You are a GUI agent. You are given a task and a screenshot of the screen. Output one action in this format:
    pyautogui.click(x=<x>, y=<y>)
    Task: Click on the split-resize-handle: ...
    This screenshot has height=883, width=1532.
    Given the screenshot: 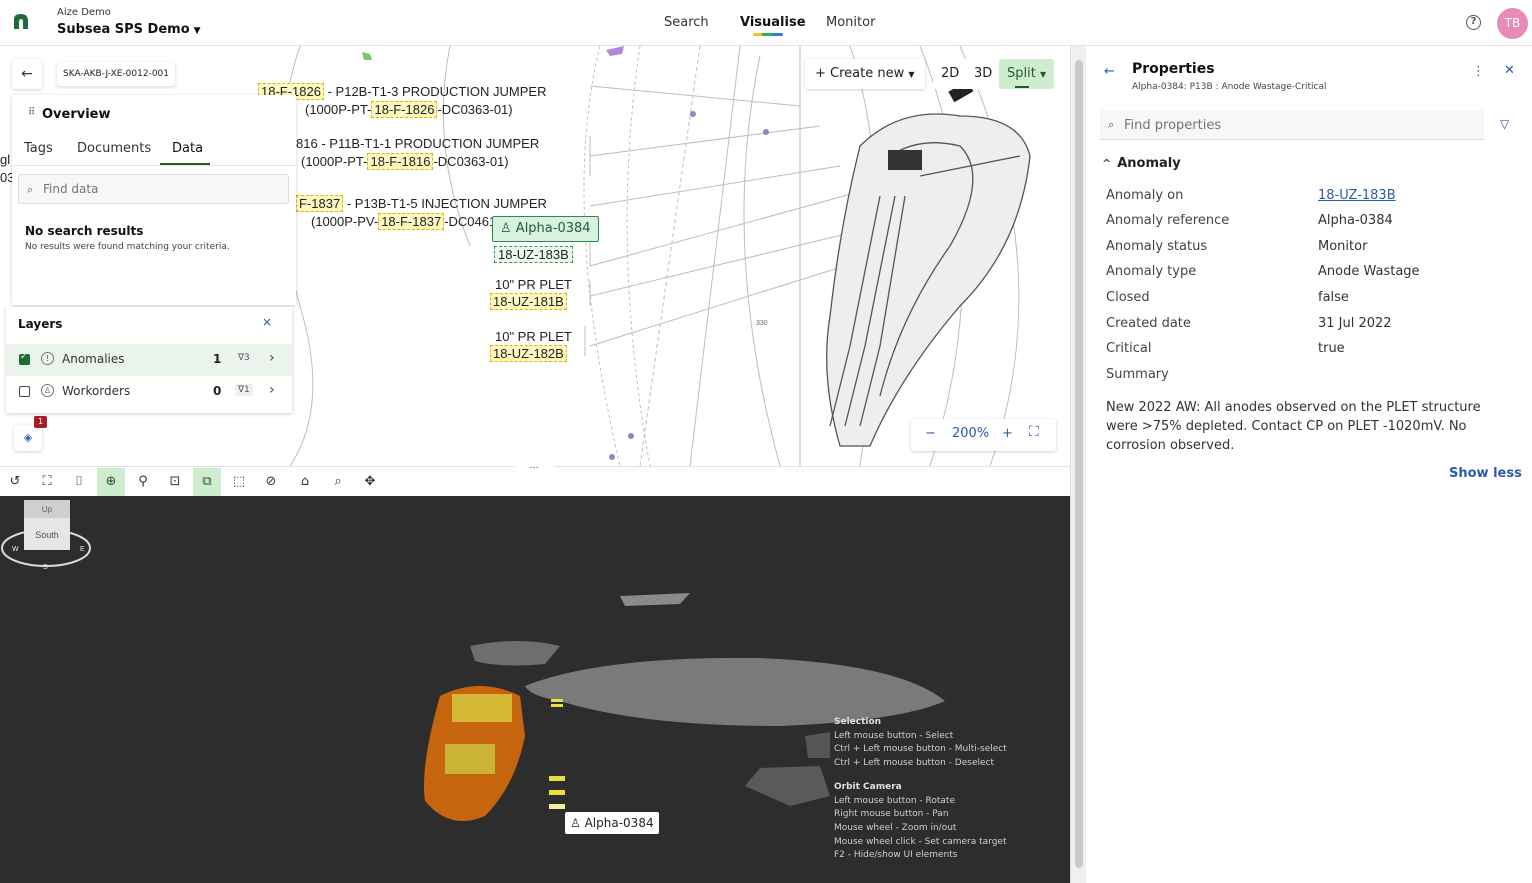 What is the action you would take?
    pyautogui.click(x=534, y=466)
    